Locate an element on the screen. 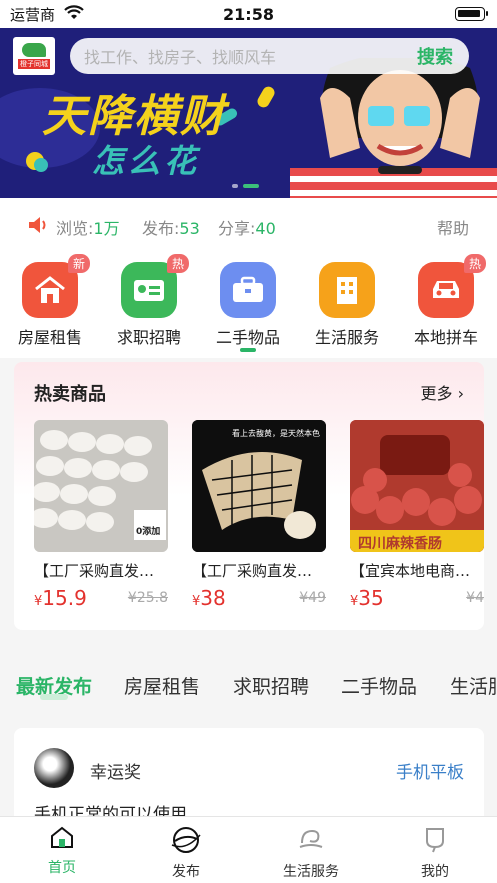  views-stat: 浏览:1万 is located at coordinates (88, 227).